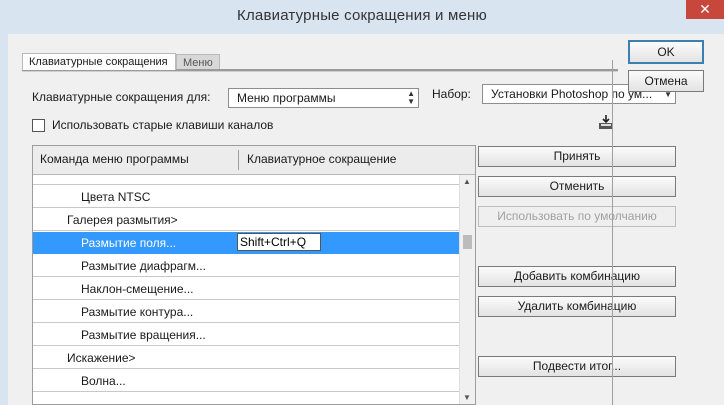 This screenshot has height=405, width=724. Describe the element at coordinates (121, 97) in the screenshot. I see `shortcuts-for-label: Клавиатурные сокращения для:` at that location.